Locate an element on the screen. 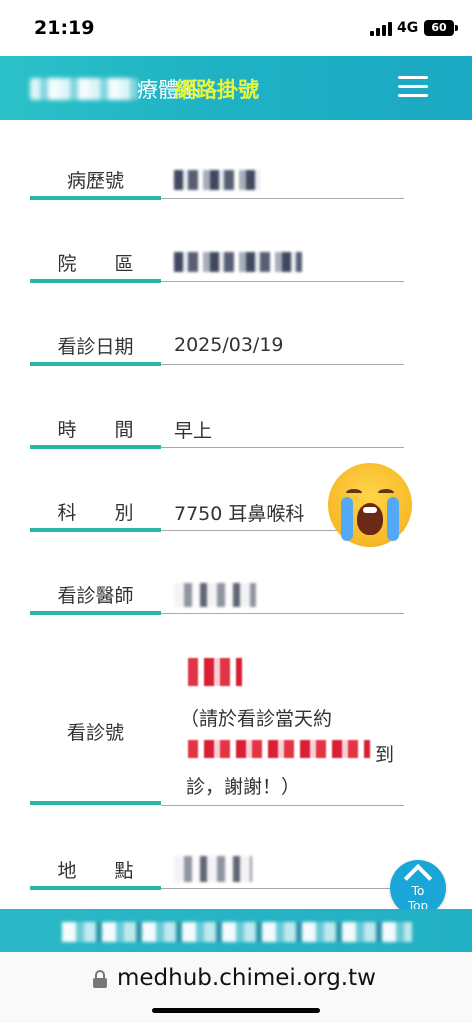  header-title-accent: 網路掛號 is located at coordinates (217, 90).